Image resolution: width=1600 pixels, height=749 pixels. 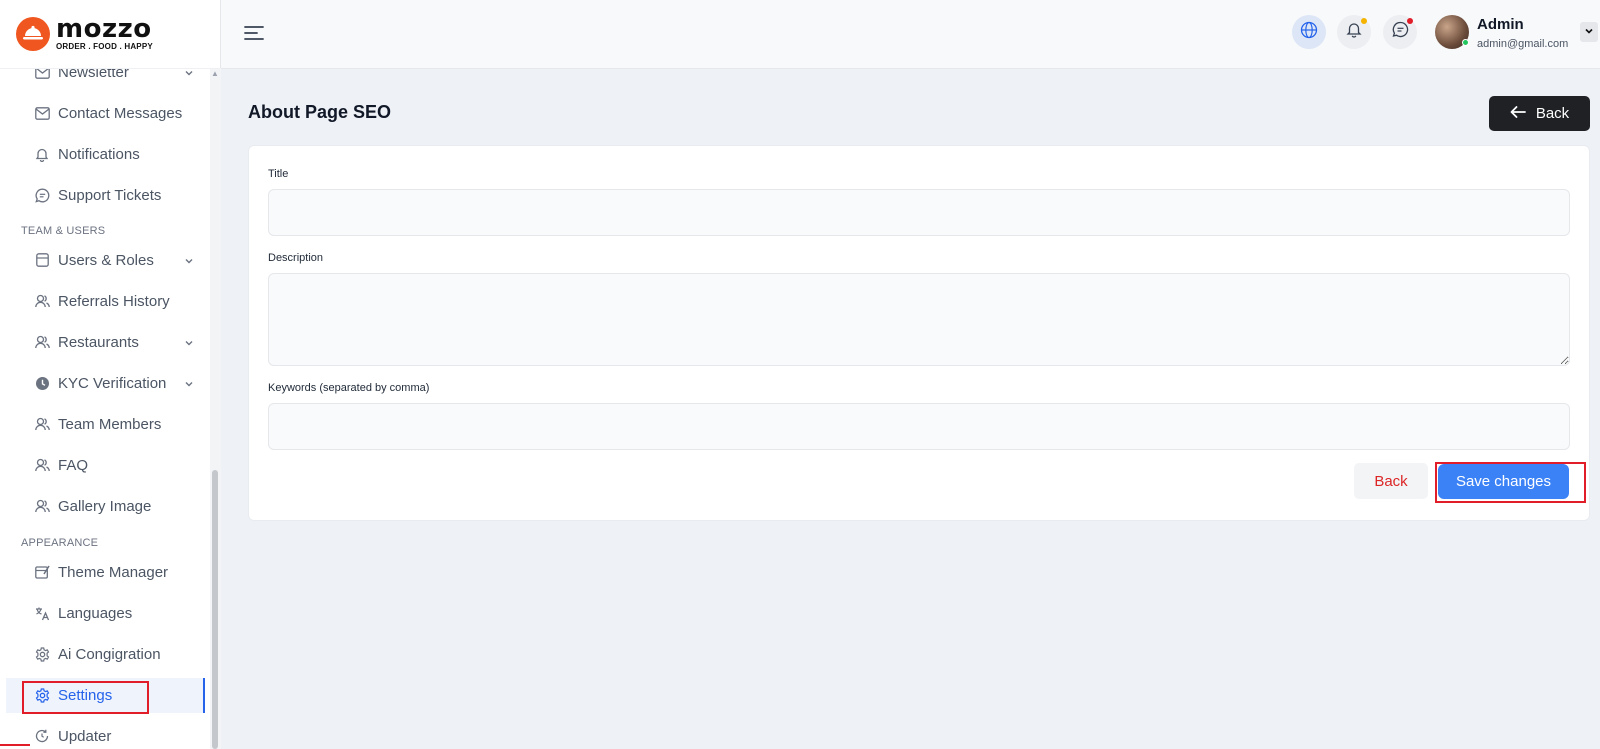 I want to click on sidebar-item-label: Notifications, so click(x=99, y=154).